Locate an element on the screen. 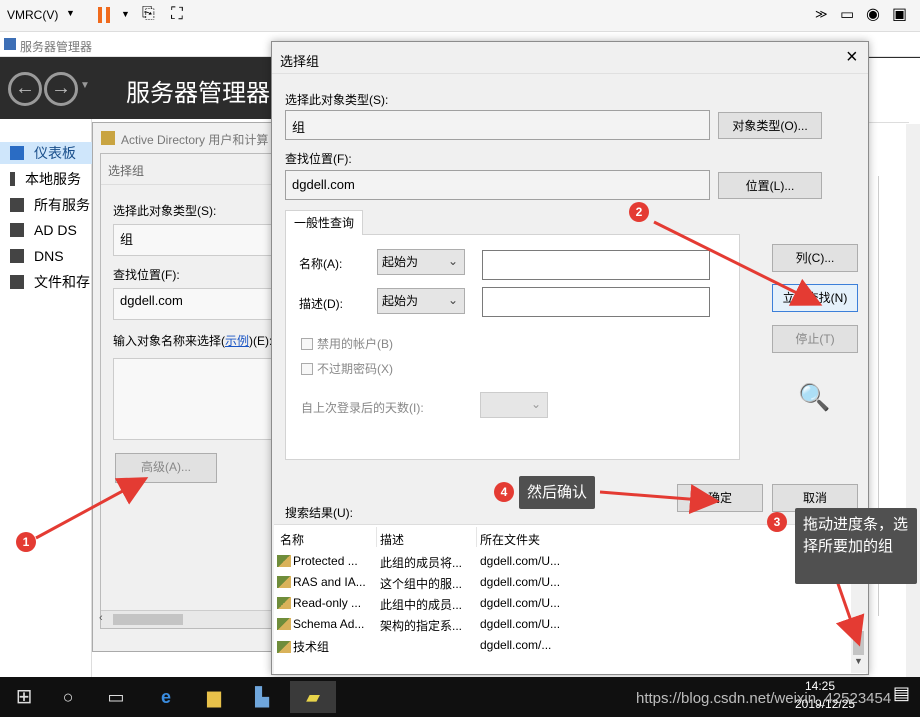 The image size is (920, 717). file-explorer-icon: ▆ is located at coordinates (214, 697).